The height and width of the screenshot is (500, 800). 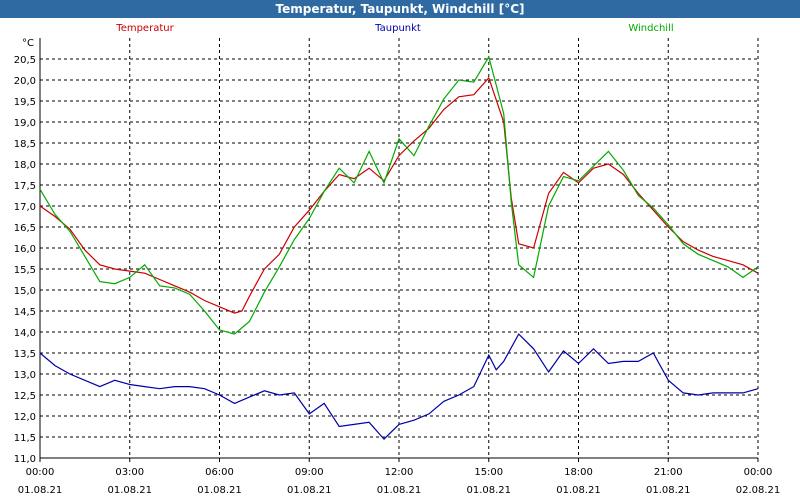 I want to click on x-tick-date: 02.08.21, so click(x=758, y=490).